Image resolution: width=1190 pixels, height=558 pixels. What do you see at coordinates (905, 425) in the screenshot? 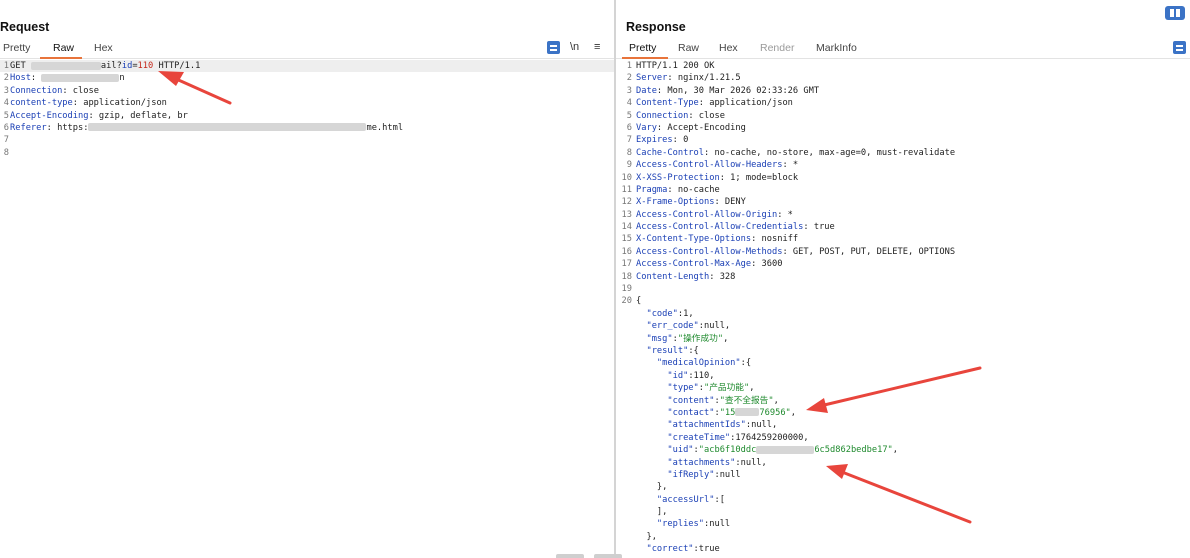
I see `code-line: "attachmentIds":null,` at bounding box center [905, 425].